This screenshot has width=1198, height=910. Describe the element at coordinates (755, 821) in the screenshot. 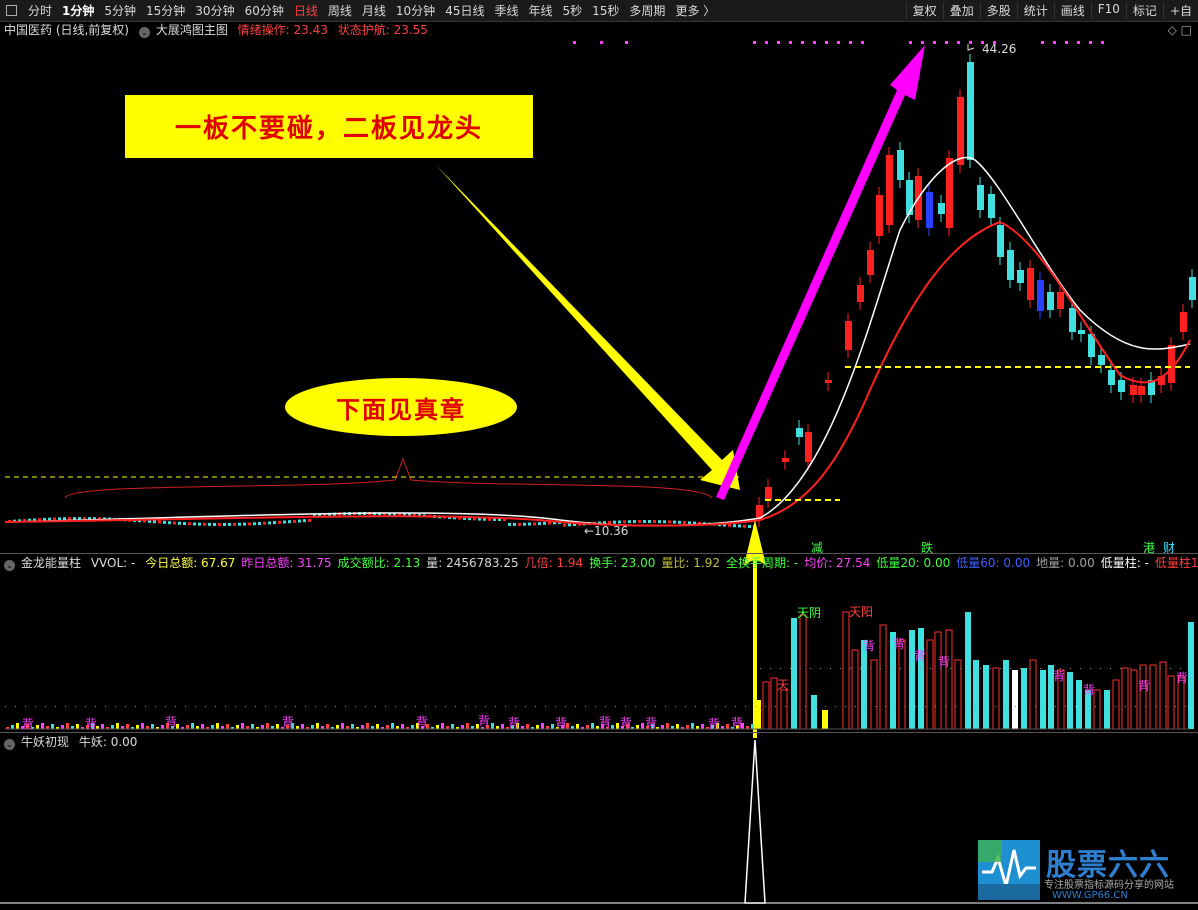

I see `niuyao-spike` at that location.